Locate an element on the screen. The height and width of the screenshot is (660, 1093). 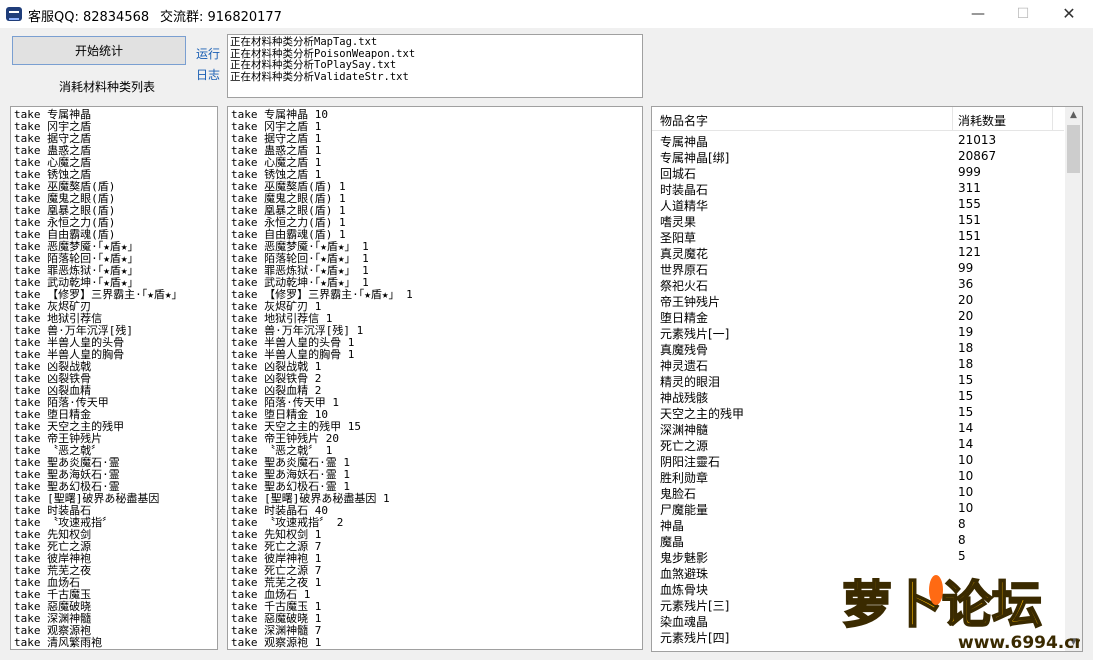
group-number-text: 交流群: 916820177 is located at coordinates (221, 17).